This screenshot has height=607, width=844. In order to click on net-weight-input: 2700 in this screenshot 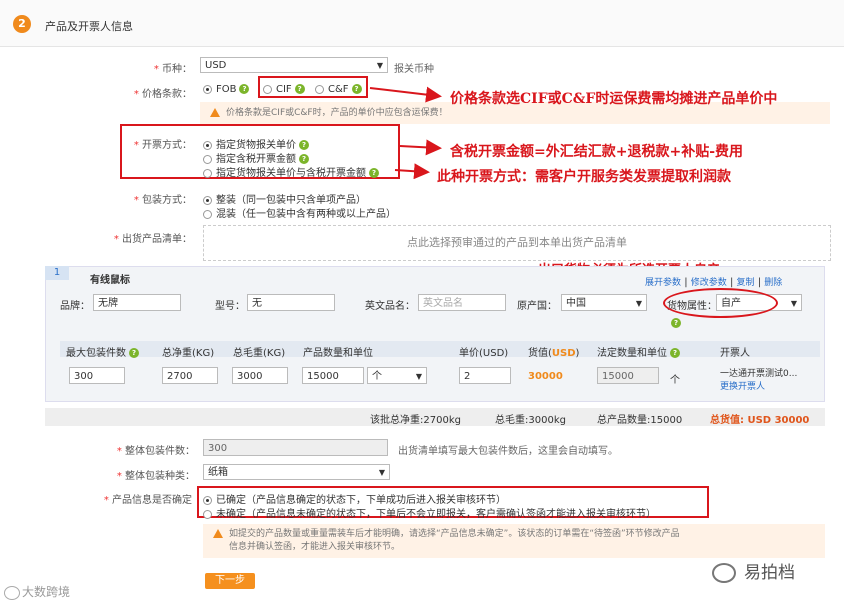, I will do `click(190, 375)`.